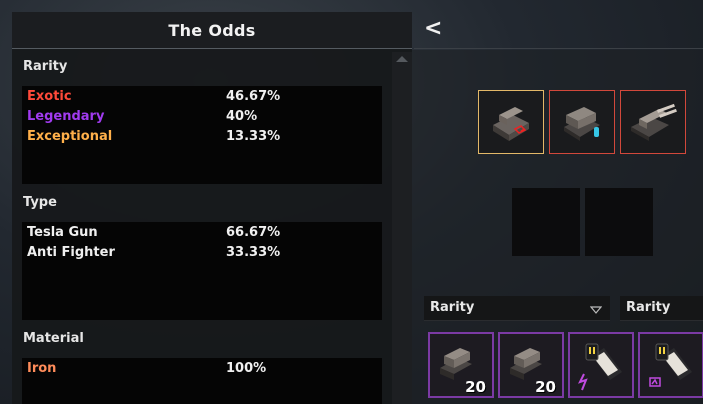  What do you see at coordinates (53, 338) in the screenshot?
I see `material-section-title: Material` at bounding box center [53, 338].